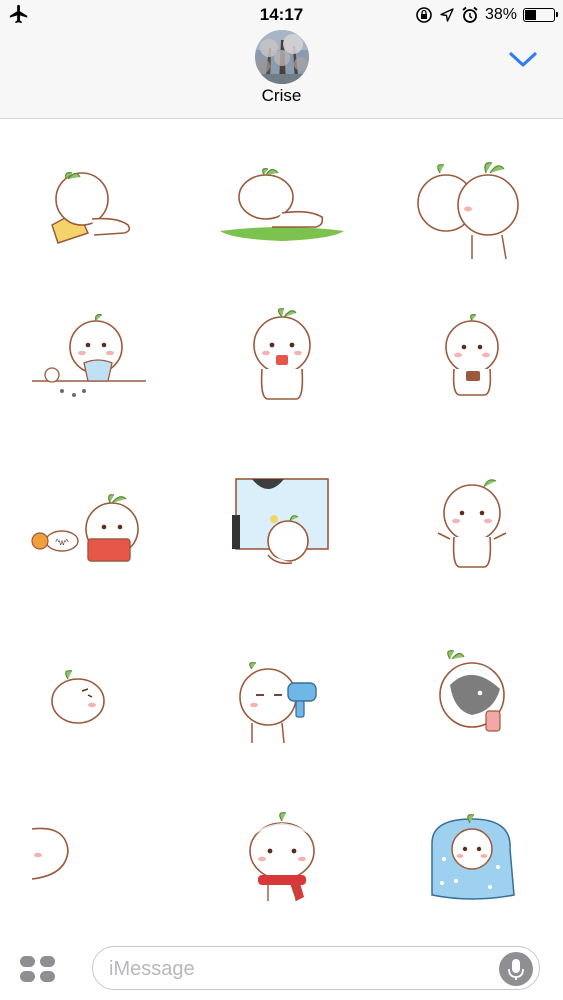 The height and width of the screenshot is (1000, 563). What do you see at coordinates (472, 209) in the screenshot?
I see `sticker-two-hugging` at bounding box center [472, 209].